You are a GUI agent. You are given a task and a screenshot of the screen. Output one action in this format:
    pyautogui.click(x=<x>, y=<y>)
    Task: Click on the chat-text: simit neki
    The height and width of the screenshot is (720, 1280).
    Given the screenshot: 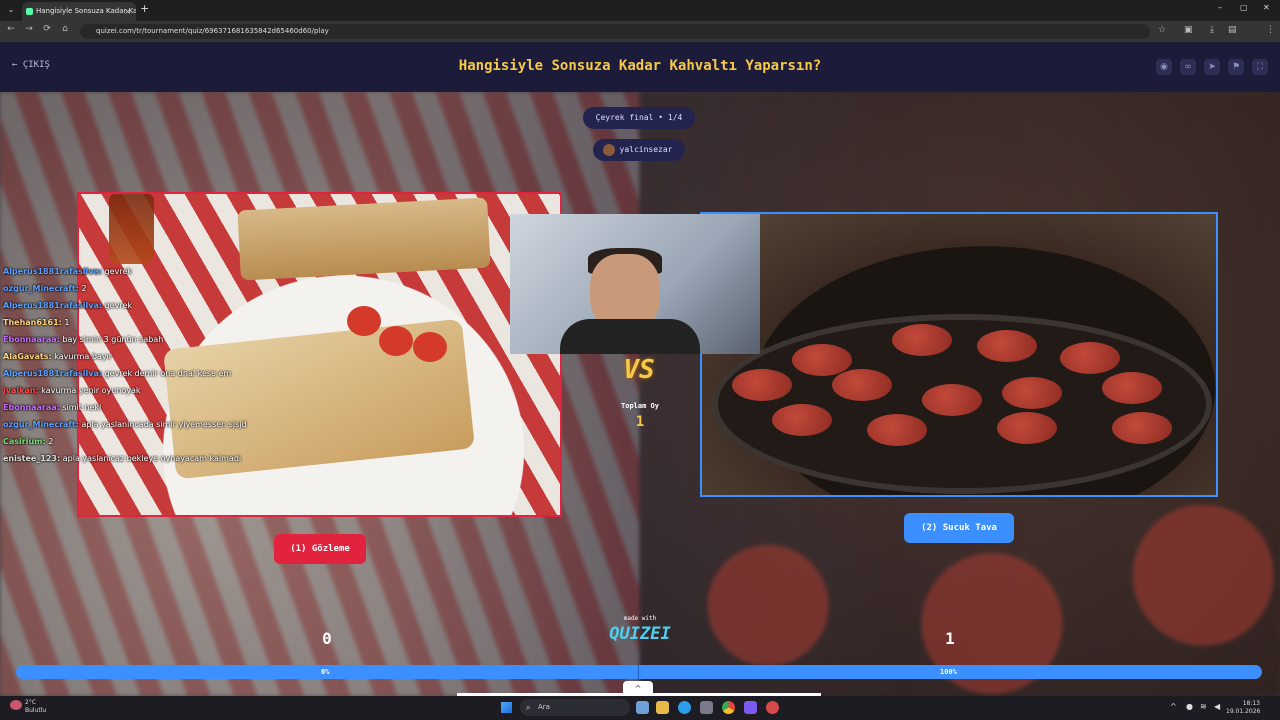 What is the action you would take?
    pyautogui.click(x=80, y=407)
    